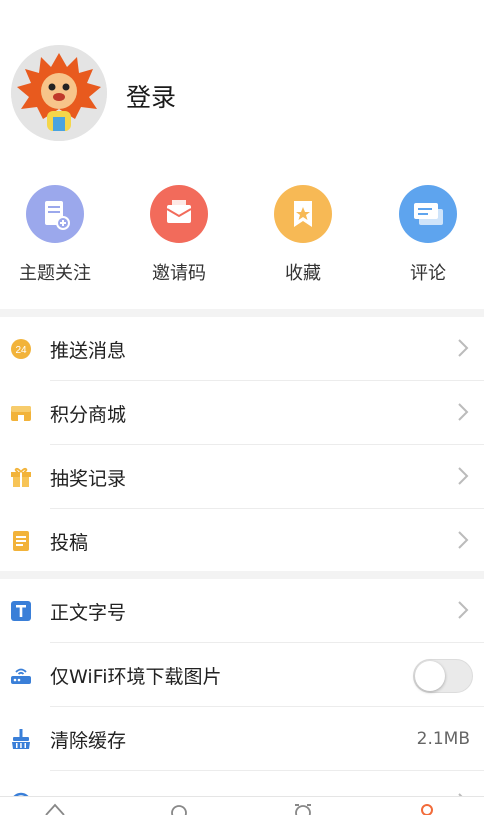 The image size is (484, 815). Describe the element at coordinates (21, 676) in the screenshot. I see `router-icon` at that location.